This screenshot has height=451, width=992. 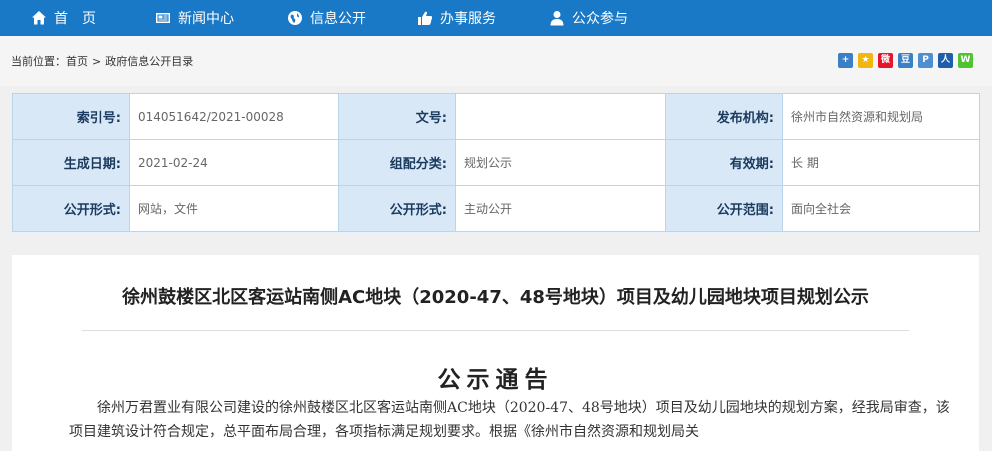 I want to click on info-row: 生成日期: 2021-02-24 组配分类: 规划公示 有效期: 长 期, so click(x=496, y=162).